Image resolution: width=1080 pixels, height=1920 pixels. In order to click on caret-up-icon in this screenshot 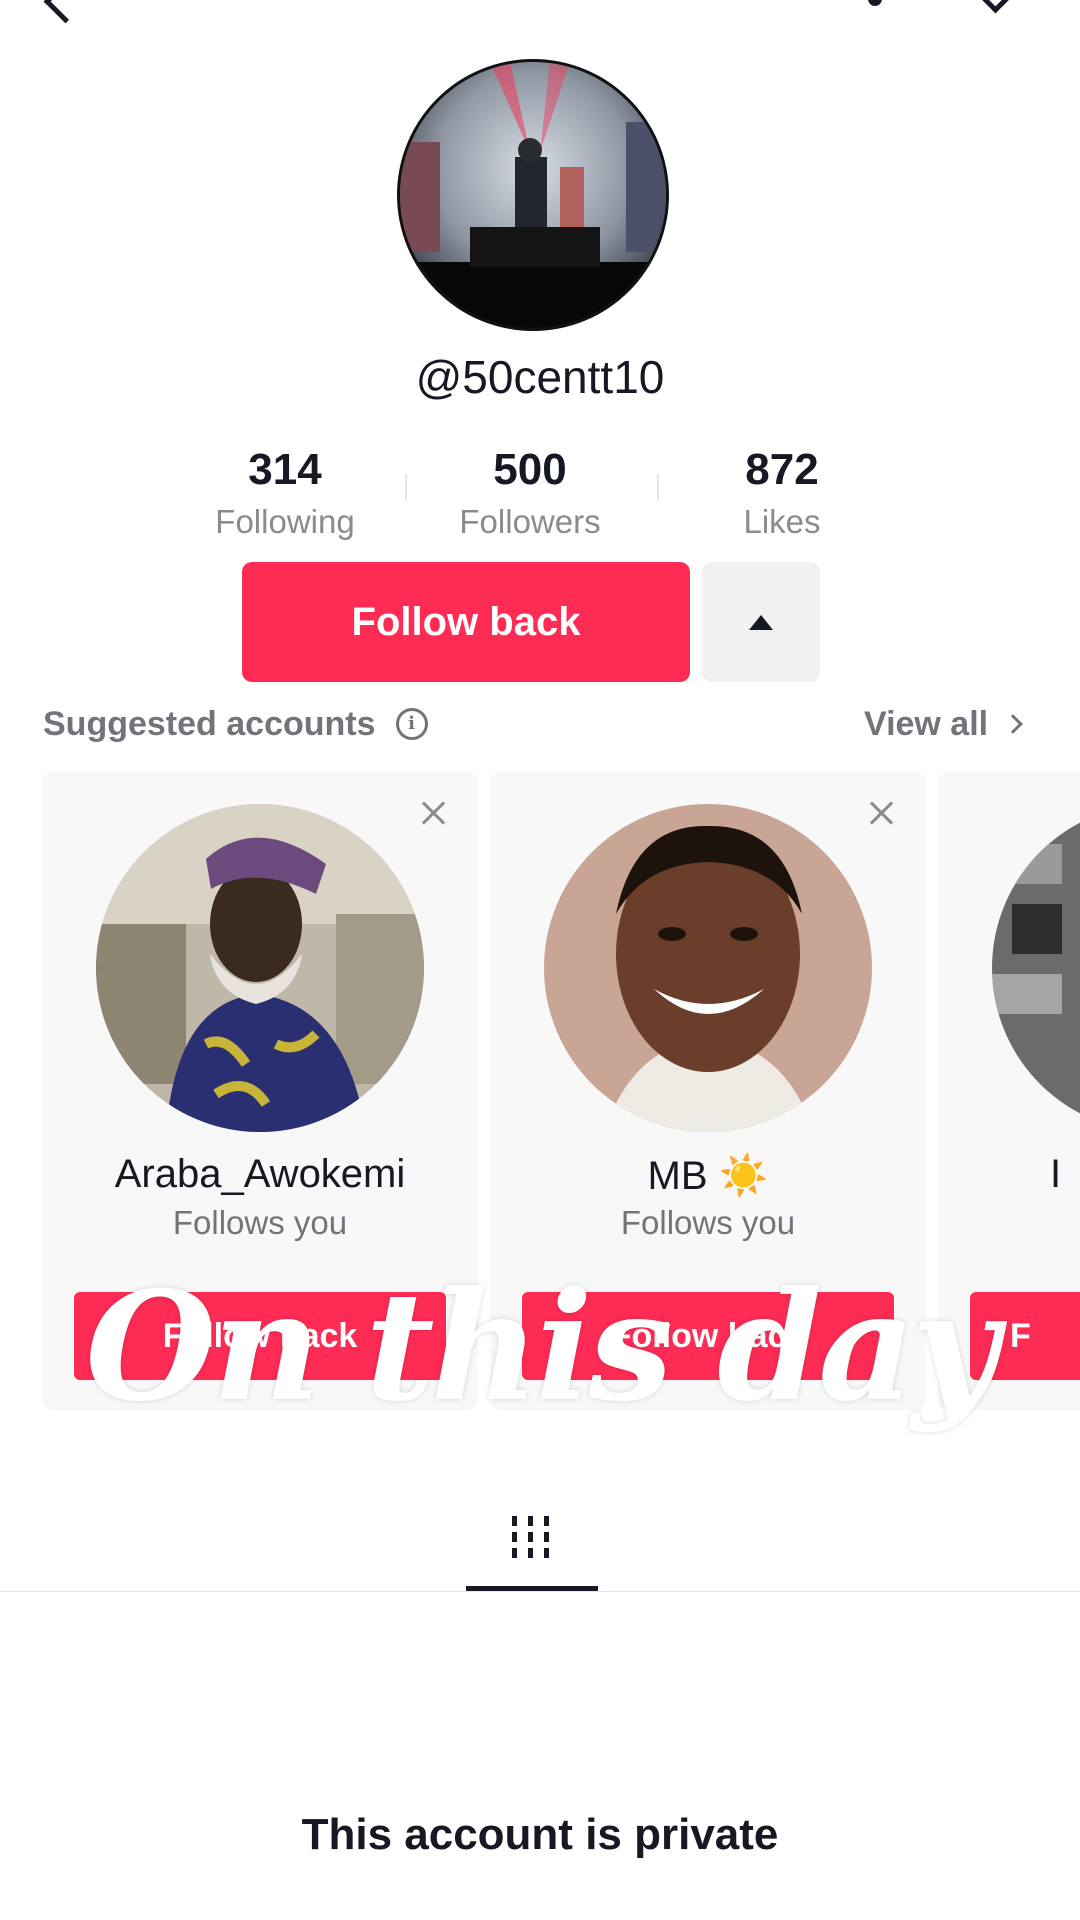, I will do `click(761, 622)`.